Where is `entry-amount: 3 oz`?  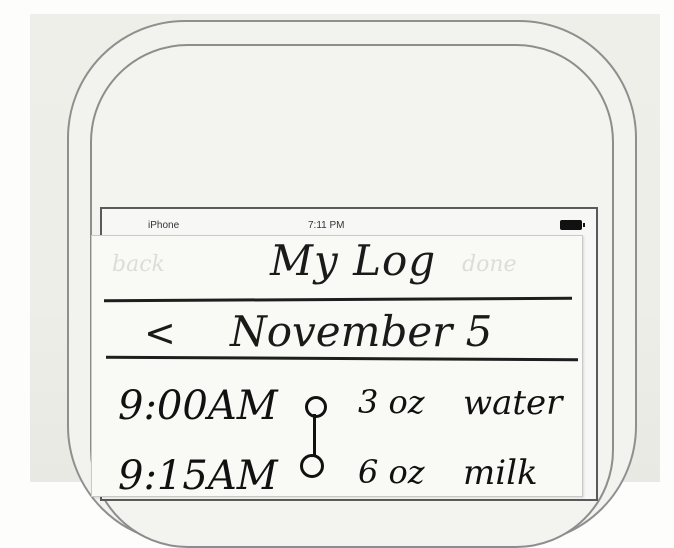
entry-amount: 3 oz is located at coordinates (391, 402).